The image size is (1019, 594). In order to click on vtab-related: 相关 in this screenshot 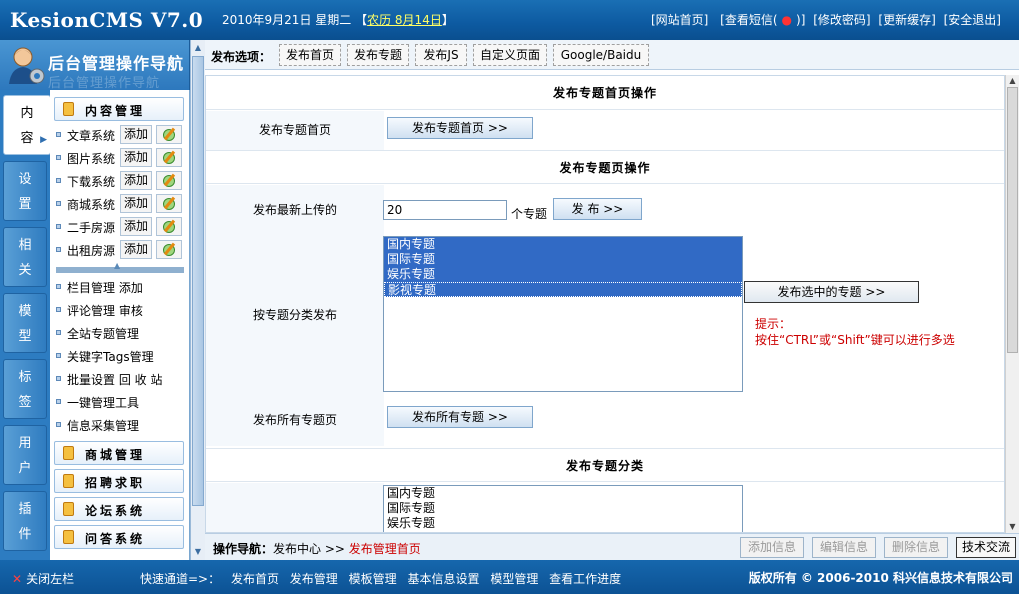, I will do `click(25, 257)`.